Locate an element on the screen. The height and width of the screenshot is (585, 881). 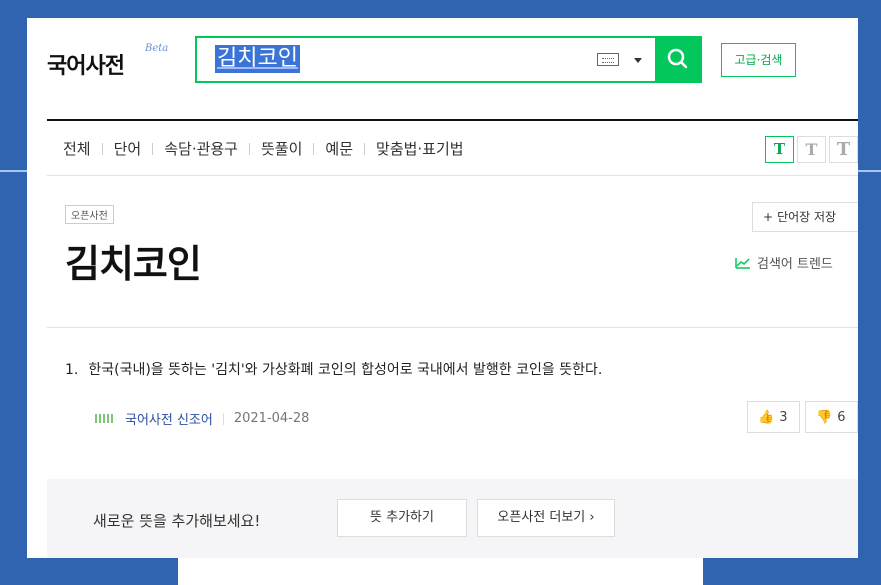
tab-meaning: 뜻풀이 is located at coordinates (281, 148).